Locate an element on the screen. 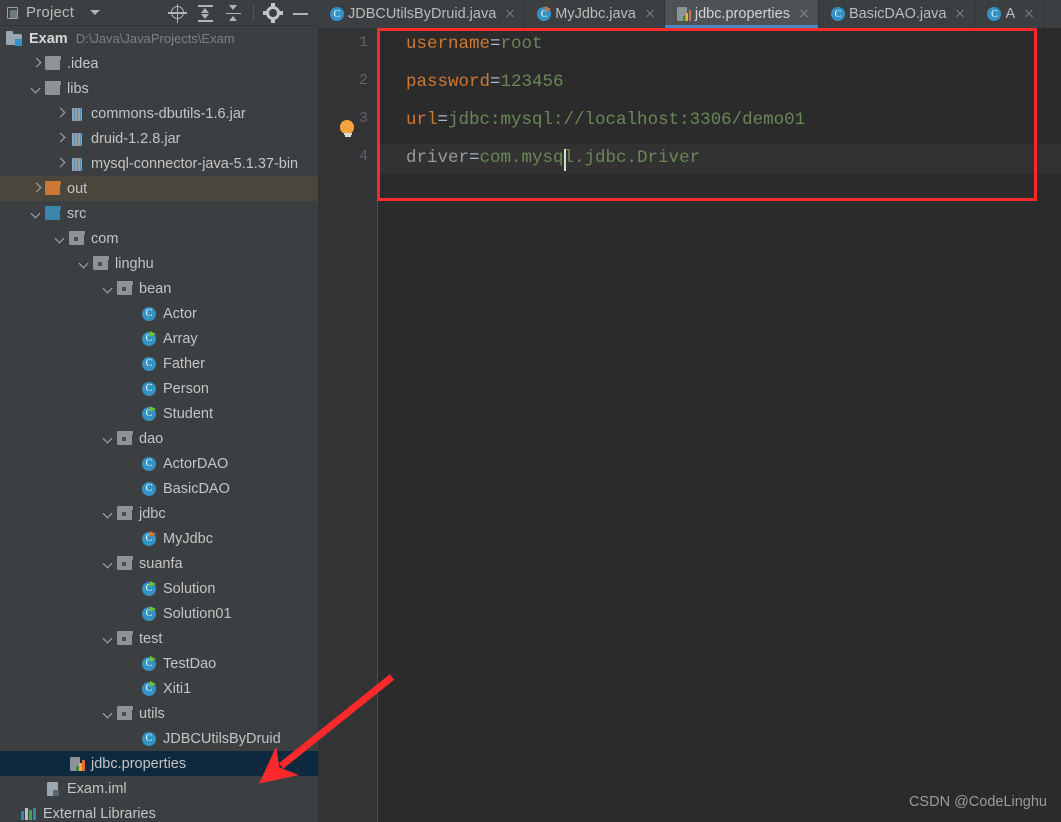 This screenshot has width=1061, height=822. code-value: jdbc:mysql://localhost:3306/demo01 is located at coordinates (627, 120).